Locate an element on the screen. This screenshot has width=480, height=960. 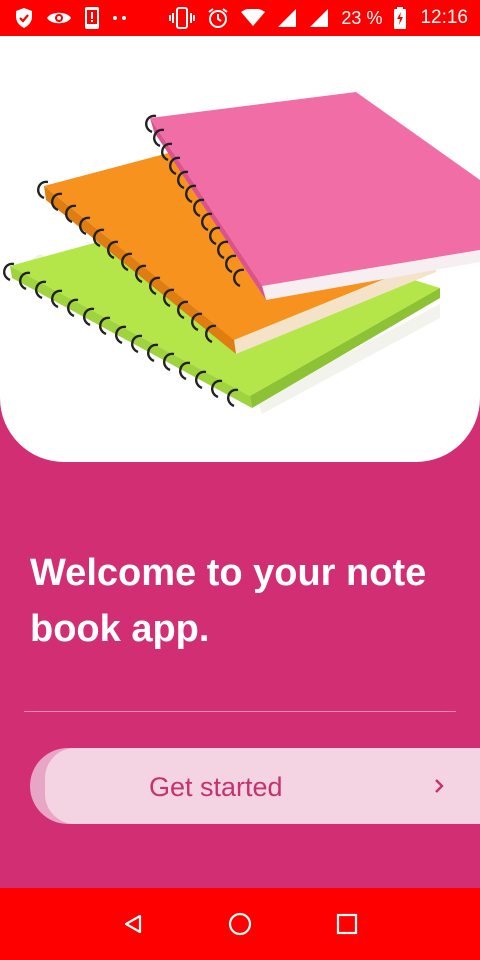
get-started-button: Get started is located at coordinates (262, 786).